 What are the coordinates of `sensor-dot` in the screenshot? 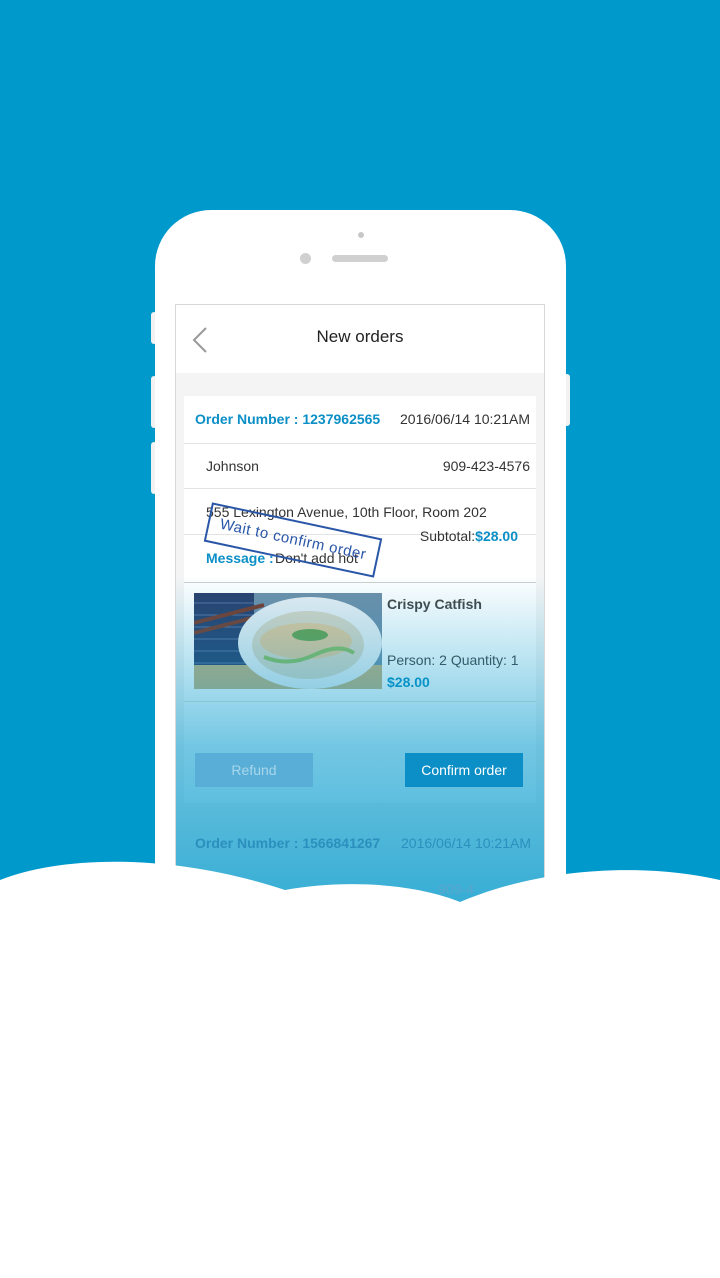 It's located at (361, 235).